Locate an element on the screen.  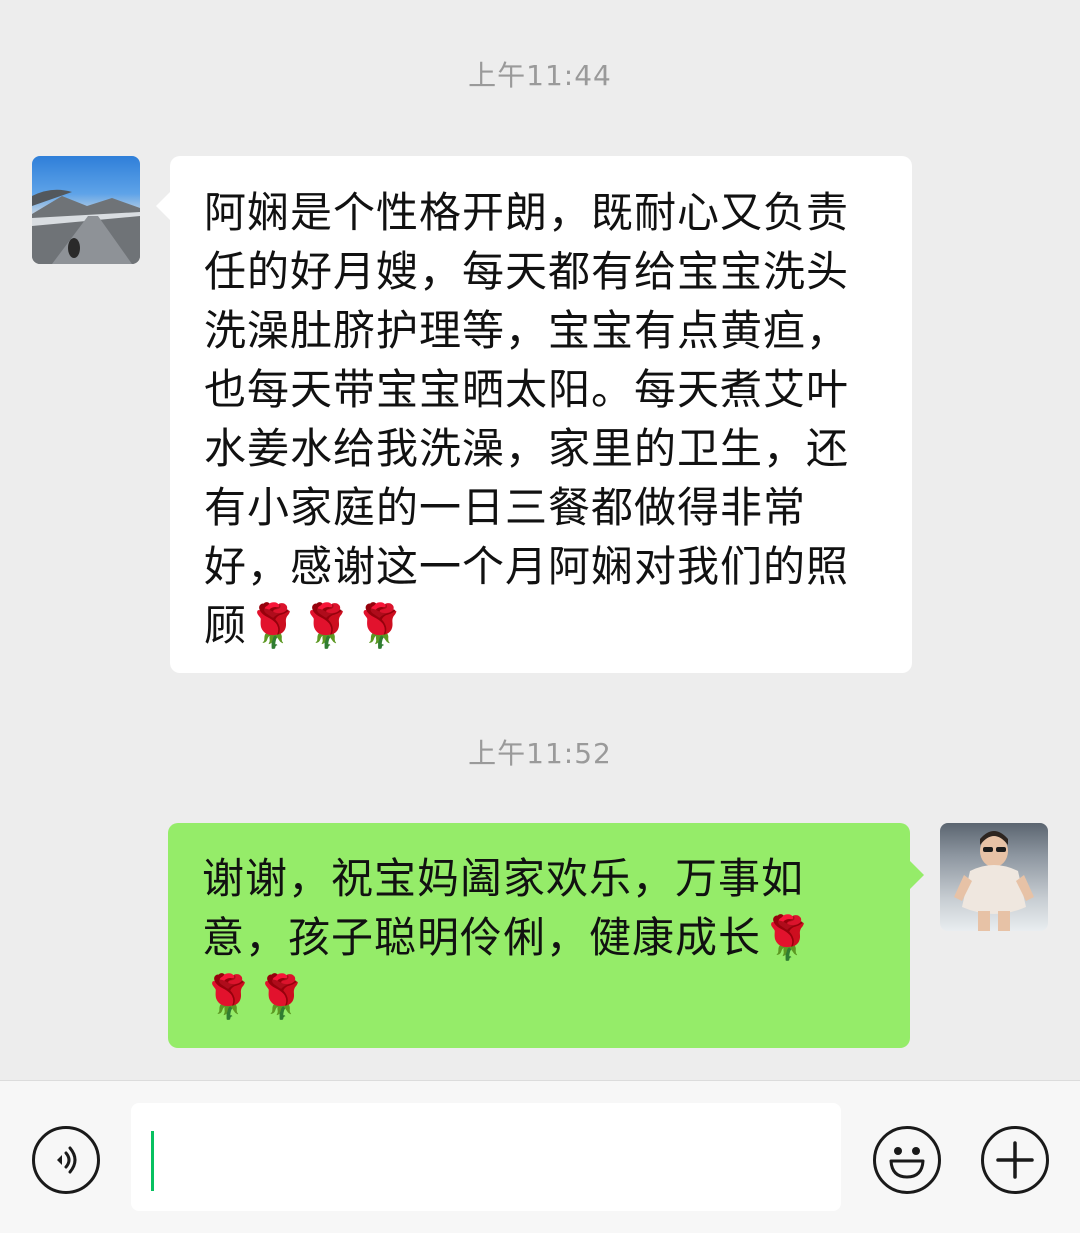
my-avatar is located at coordinates (994, 877).